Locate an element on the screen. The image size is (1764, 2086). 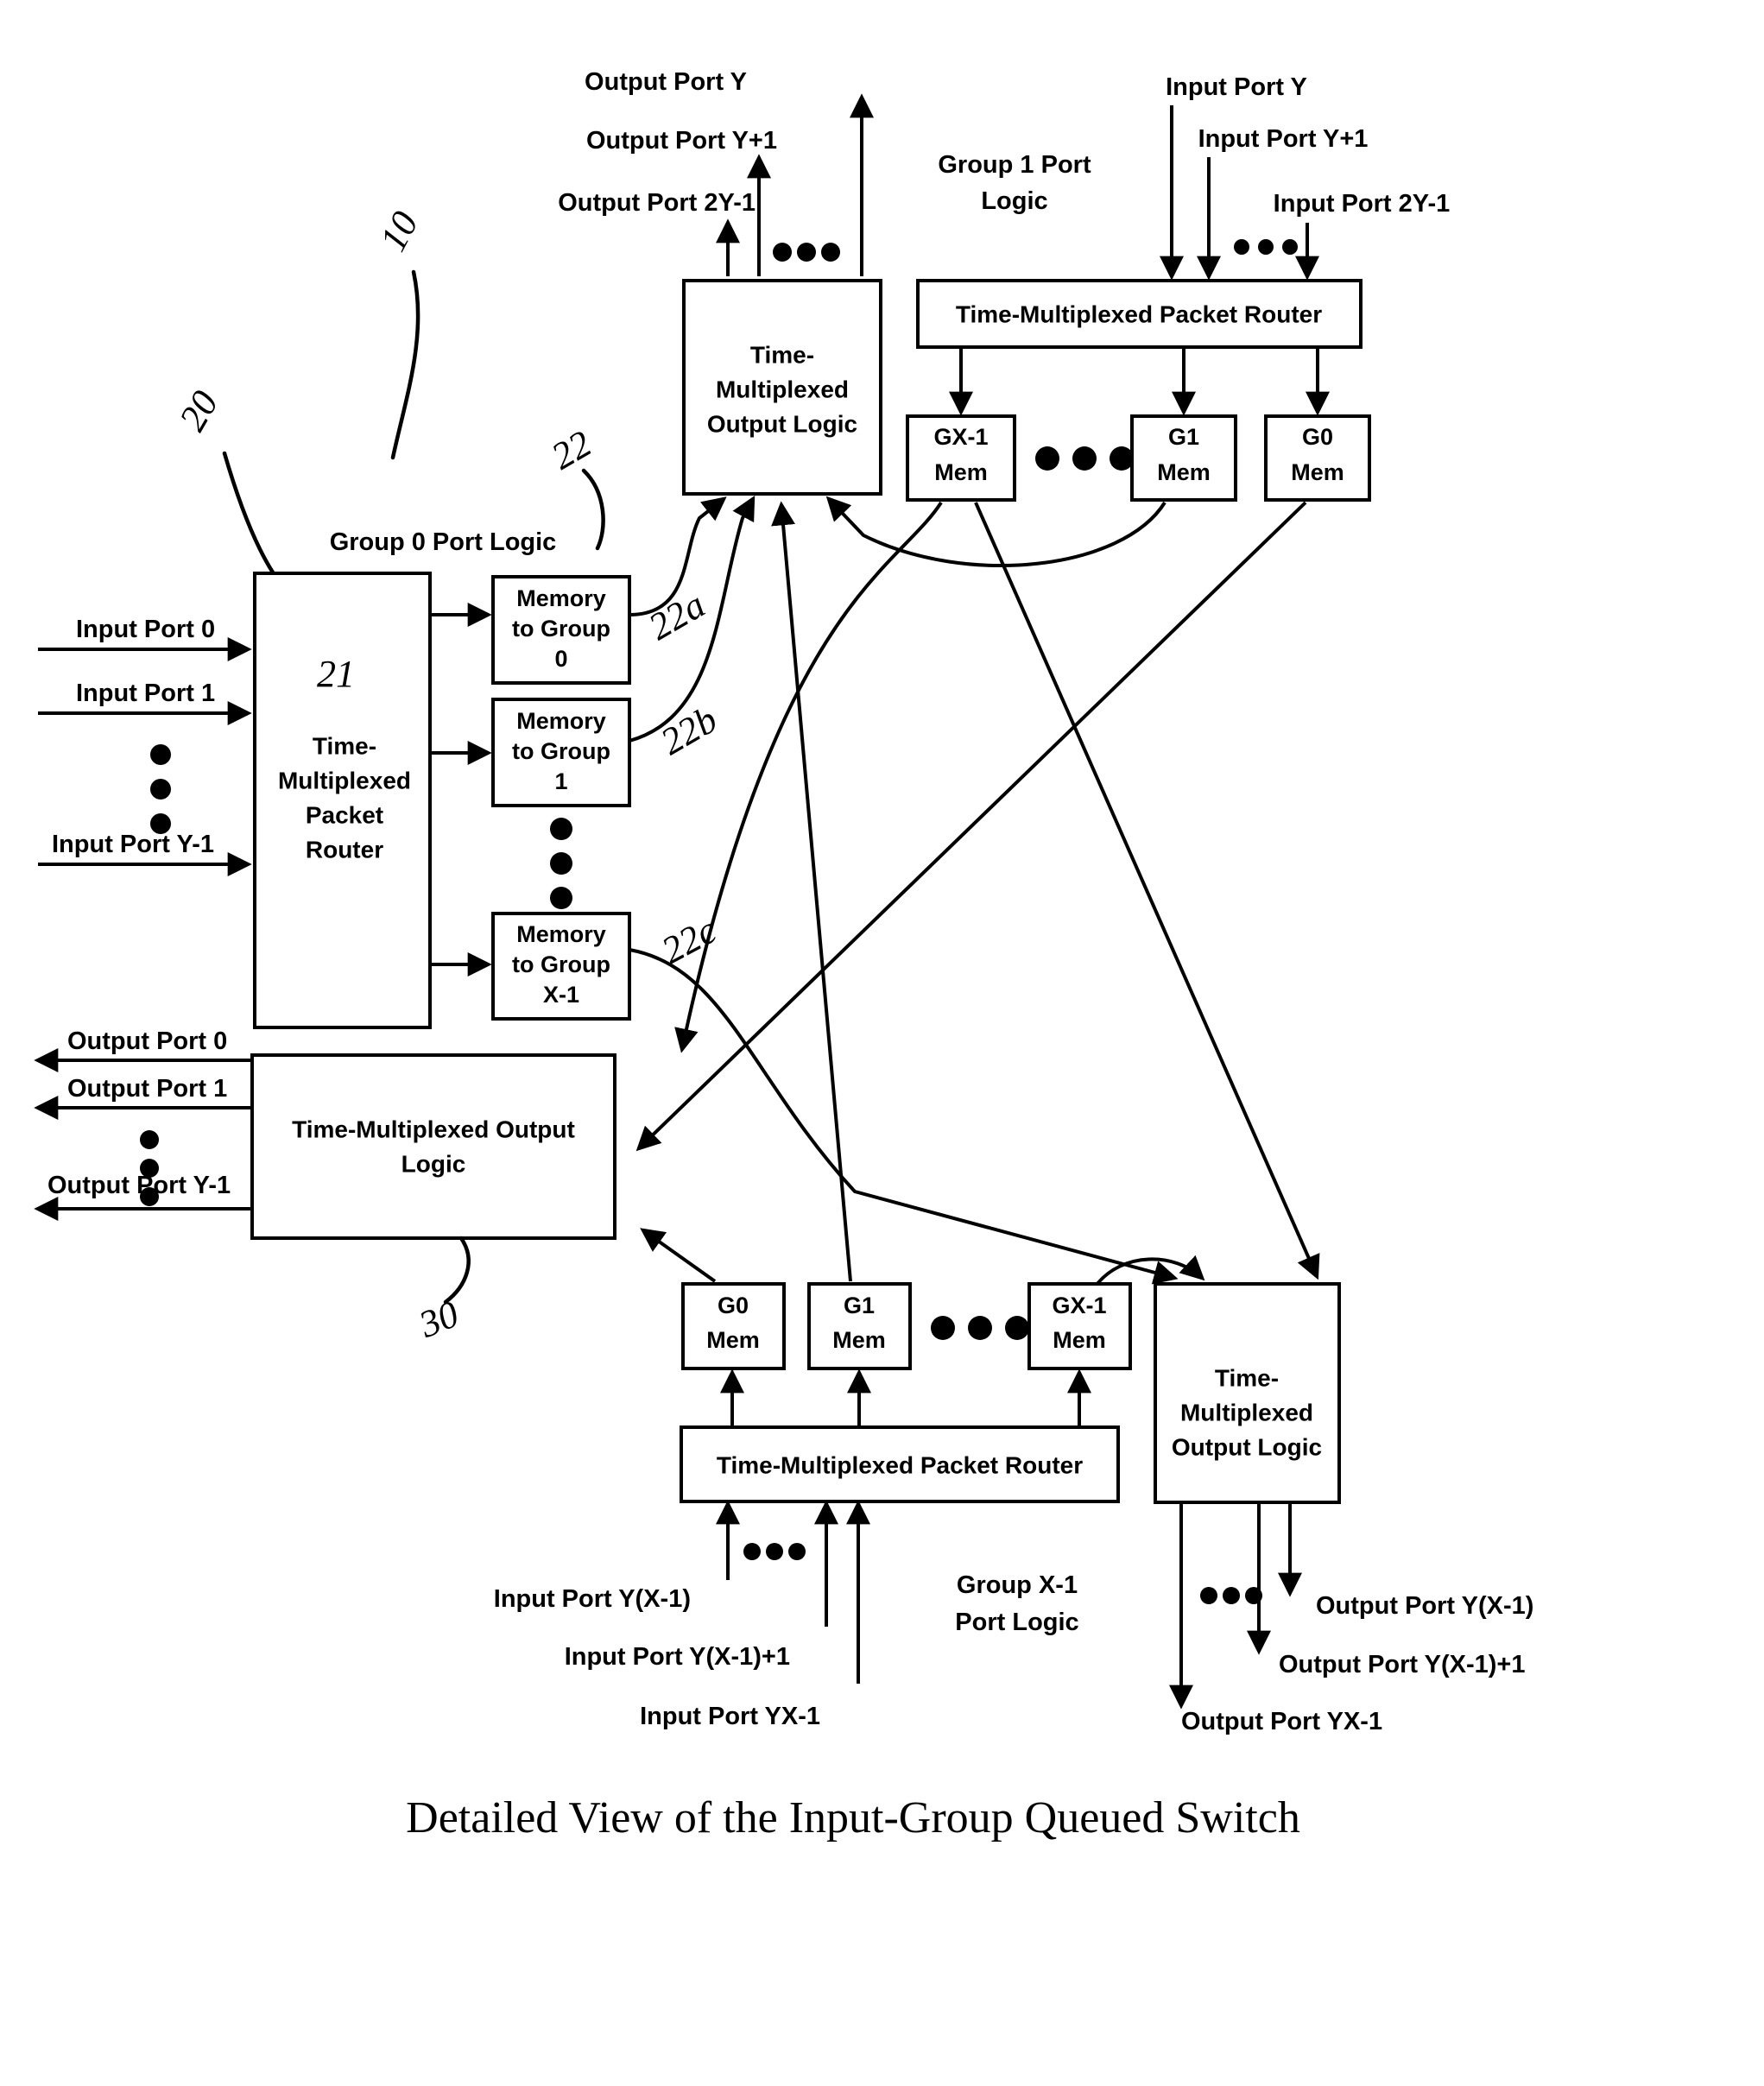
group0-mem1-line1: Memory is located at coordinates (561, 721).